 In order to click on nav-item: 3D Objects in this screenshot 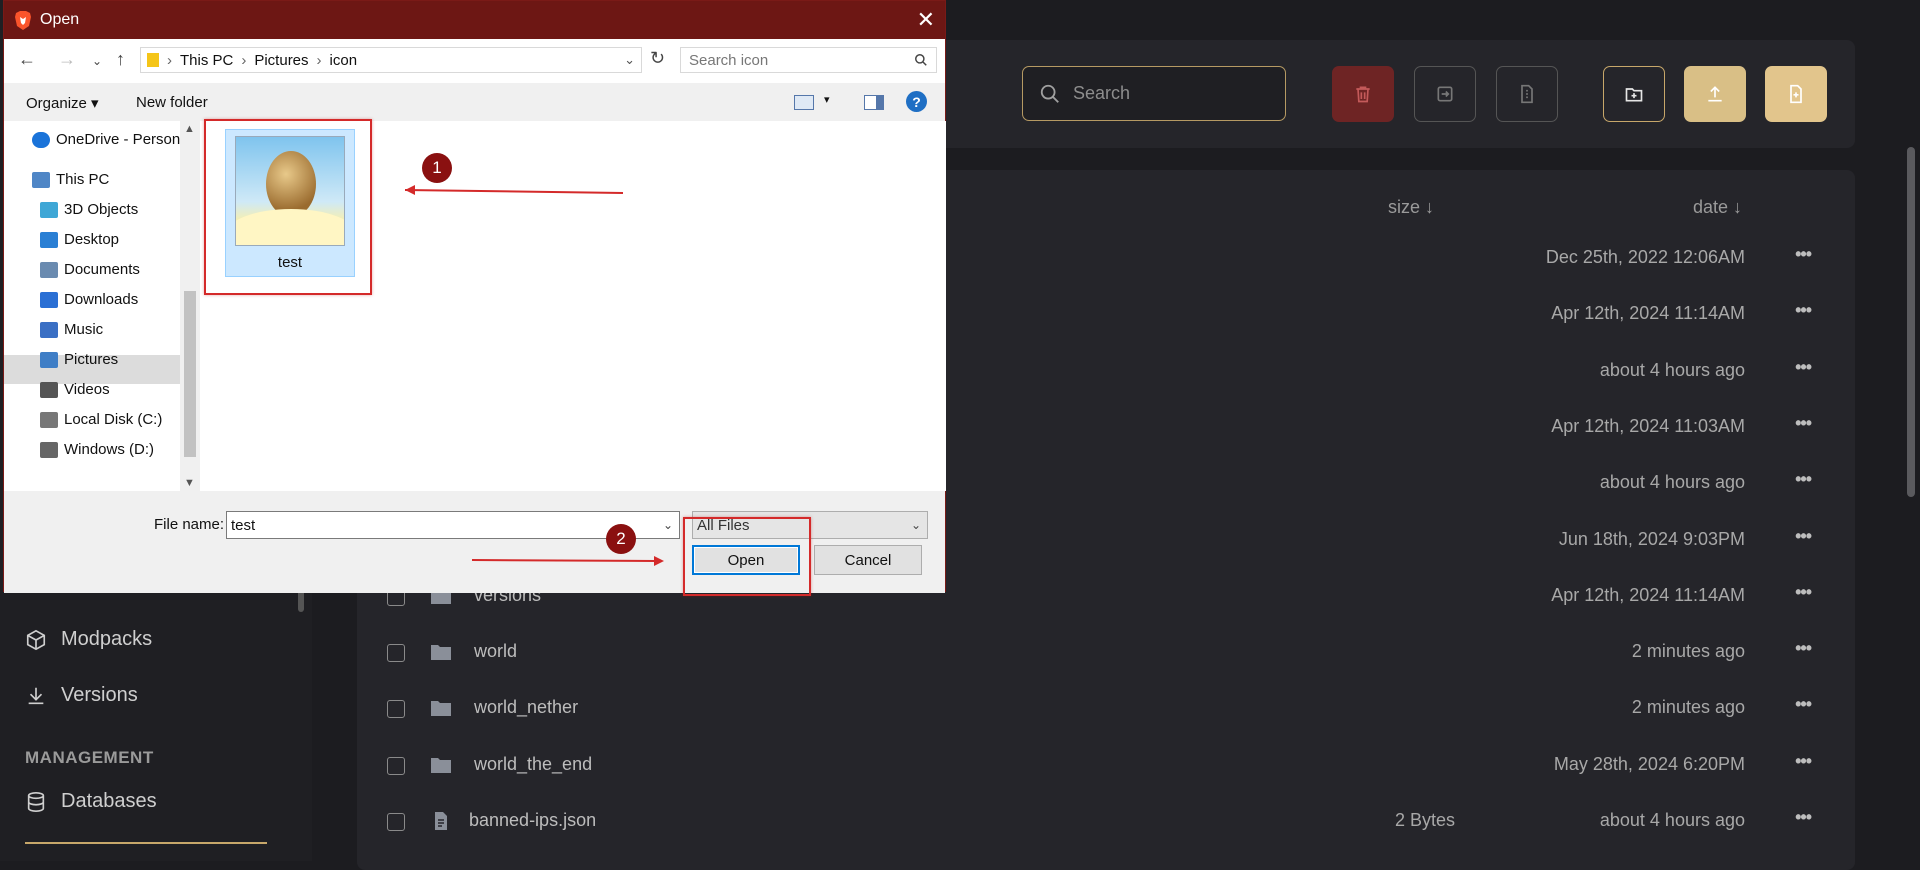, I will do `click(89, 209)`.